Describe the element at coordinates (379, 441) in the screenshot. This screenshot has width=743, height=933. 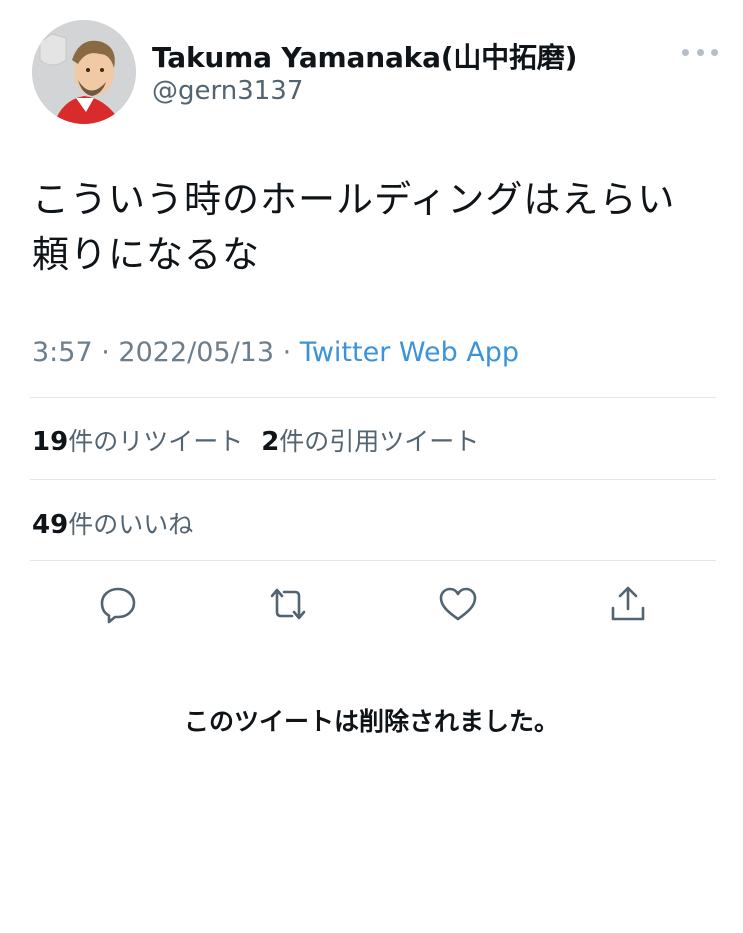
I see `quotes-label: 件の引用ツイート` at that location.